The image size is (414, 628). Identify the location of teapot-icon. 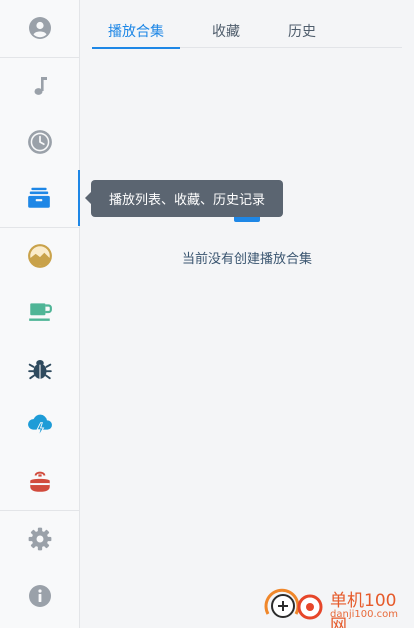
(40, 481).